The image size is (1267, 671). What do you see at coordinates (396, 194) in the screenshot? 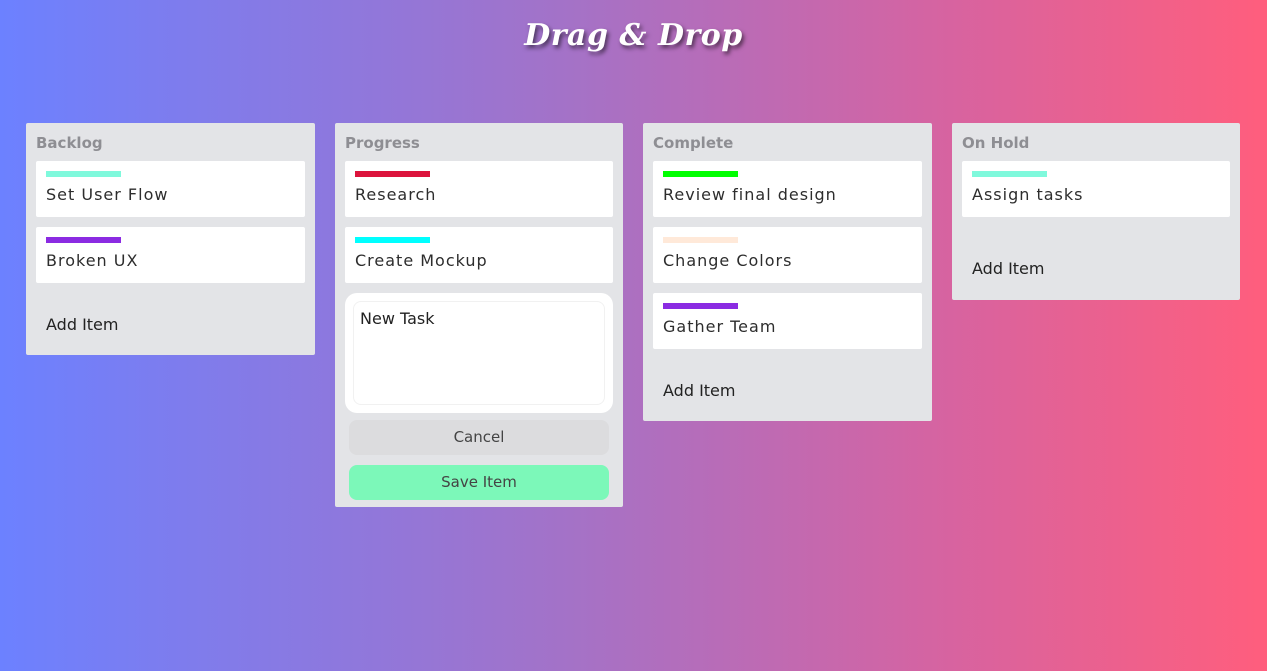
I see `card-text: Research` at bounding box center [396, 194].